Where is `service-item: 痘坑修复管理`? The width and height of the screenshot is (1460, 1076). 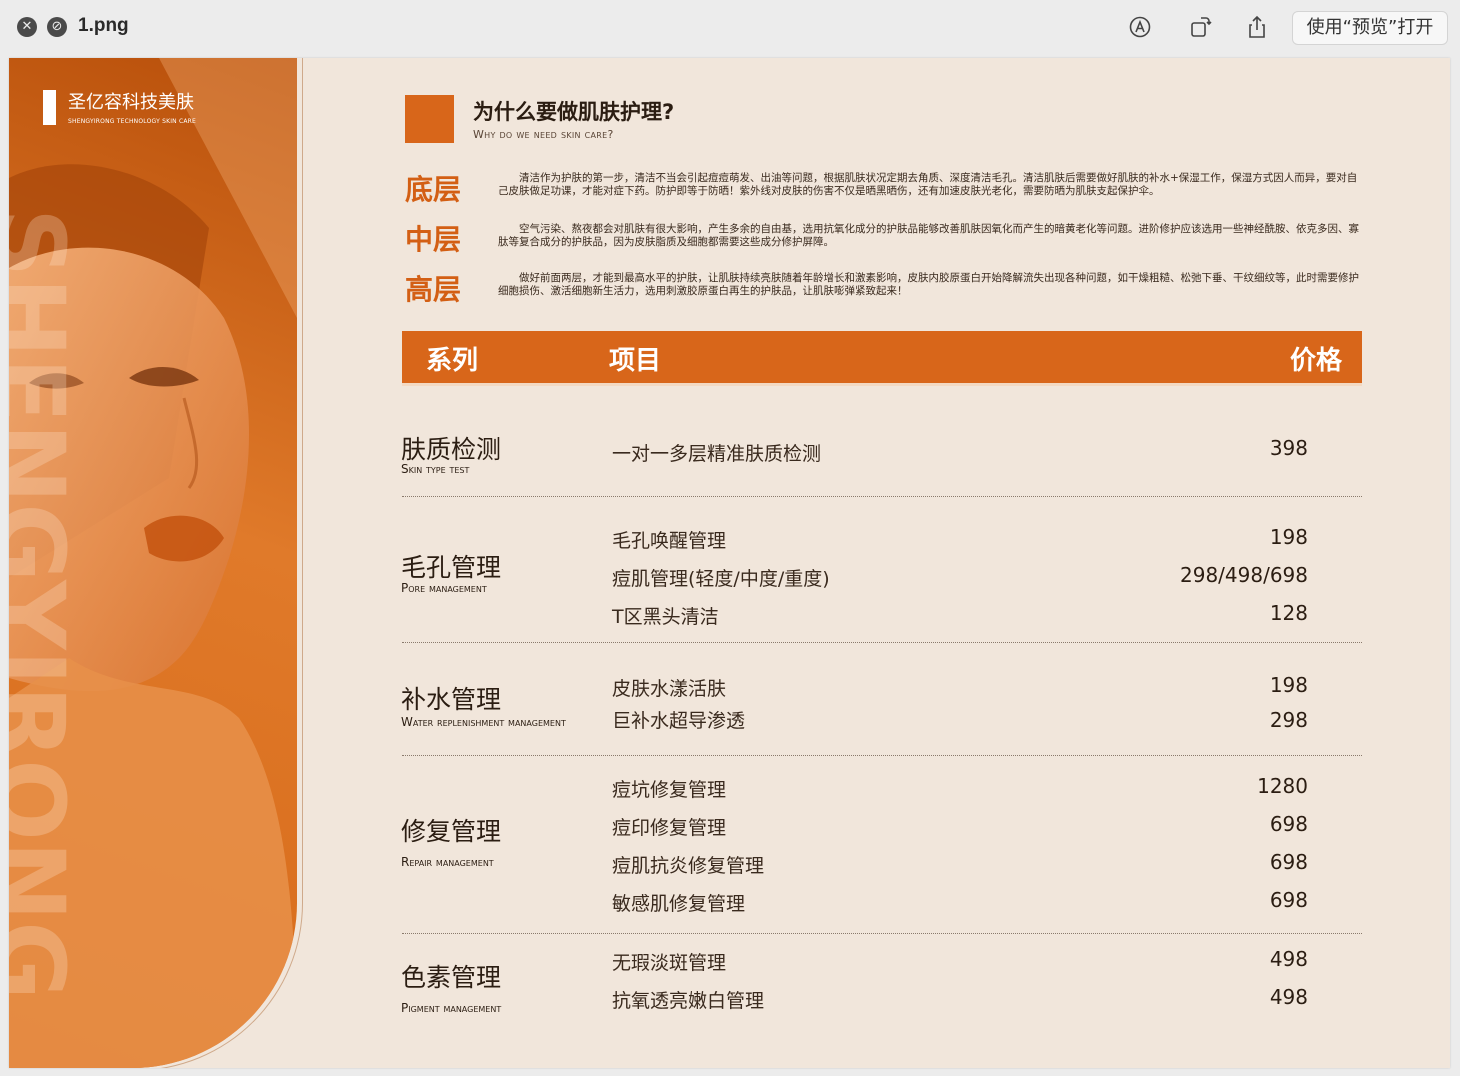 service-item: 痘坑修复管理 is located at coordinates (669, 790).